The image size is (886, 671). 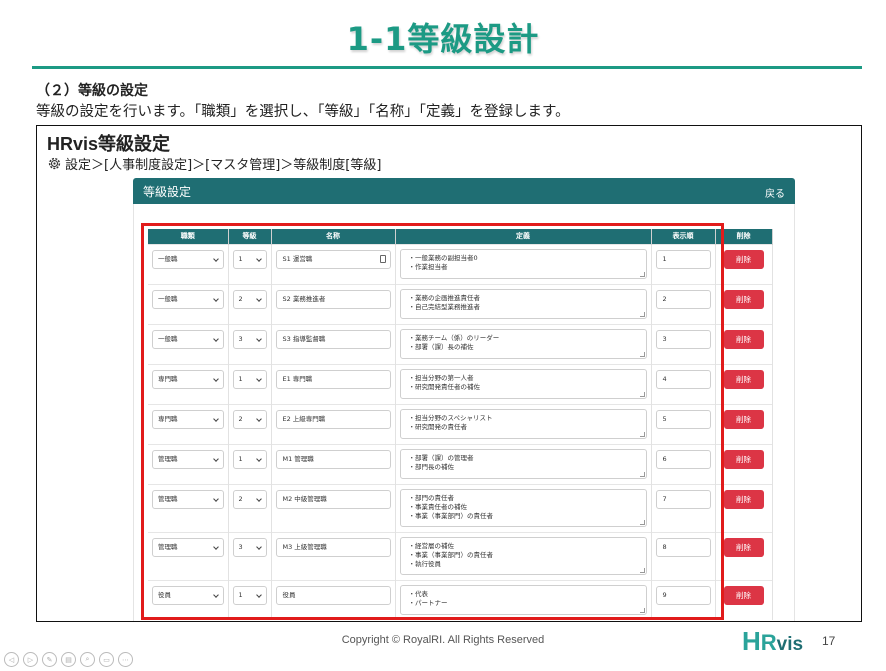 What do you see at coordinates (87, 659) in the screenshot?
I see `zoom-icon: ⌕` at bounding box center [87, 659].